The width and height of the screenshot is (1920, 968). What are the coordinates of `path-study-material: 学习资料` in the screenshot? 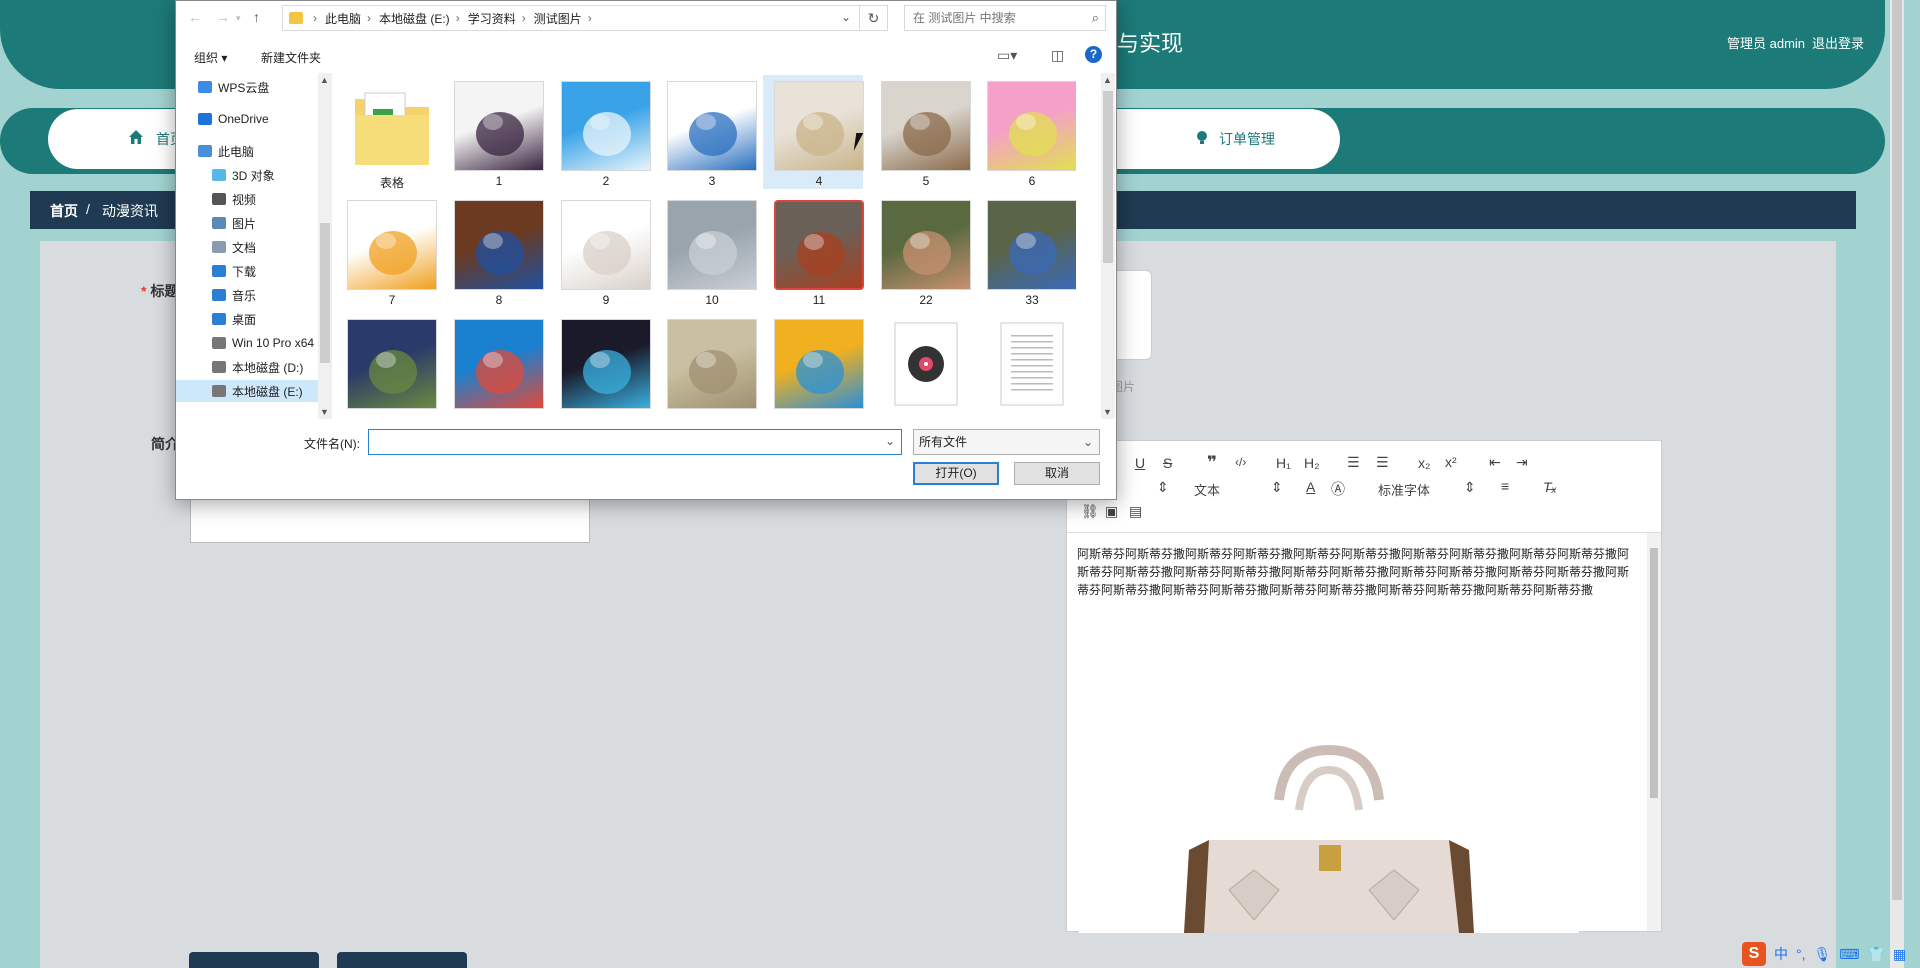 It's located at (492, 18).